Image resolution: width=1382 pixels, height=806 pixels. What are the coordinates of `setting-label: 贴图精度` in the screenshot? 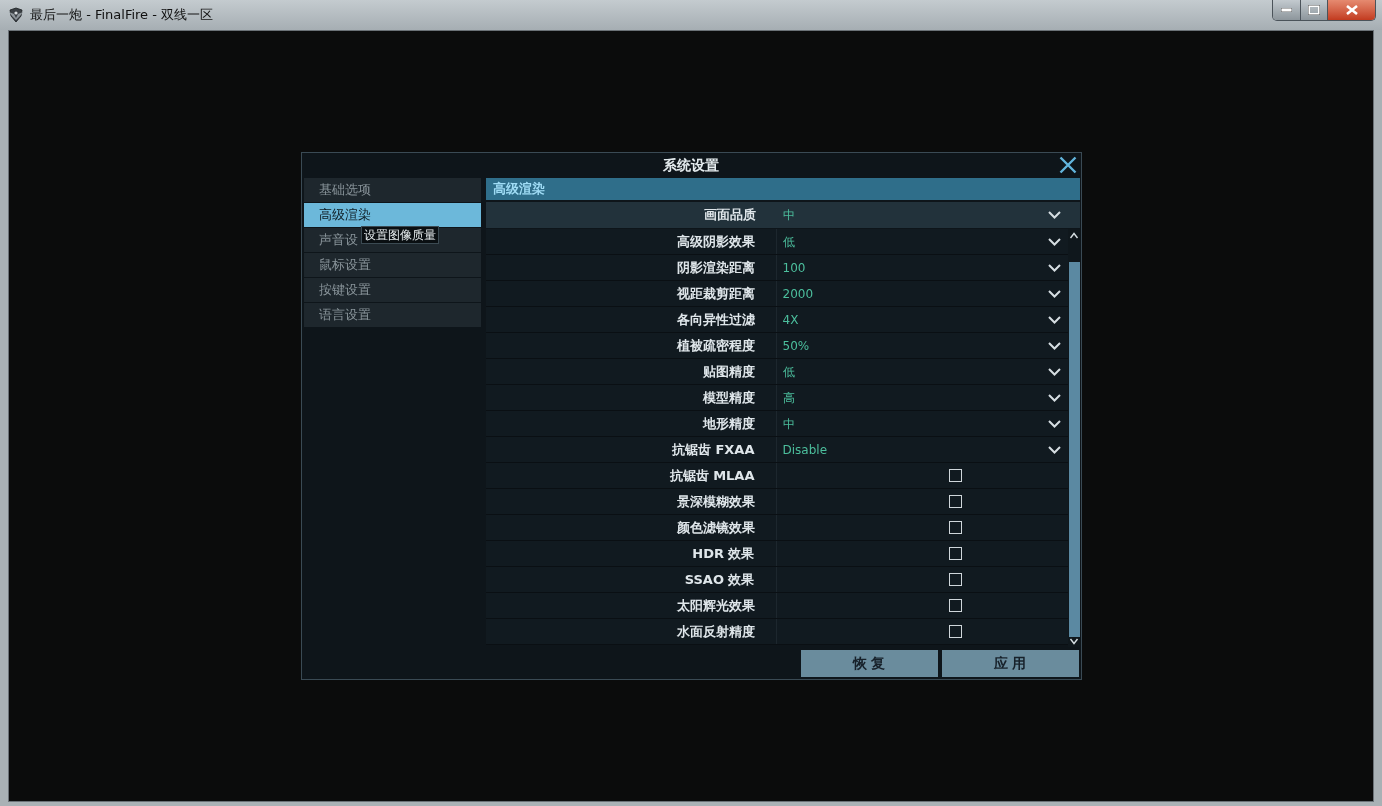 It's located at (728, 371).